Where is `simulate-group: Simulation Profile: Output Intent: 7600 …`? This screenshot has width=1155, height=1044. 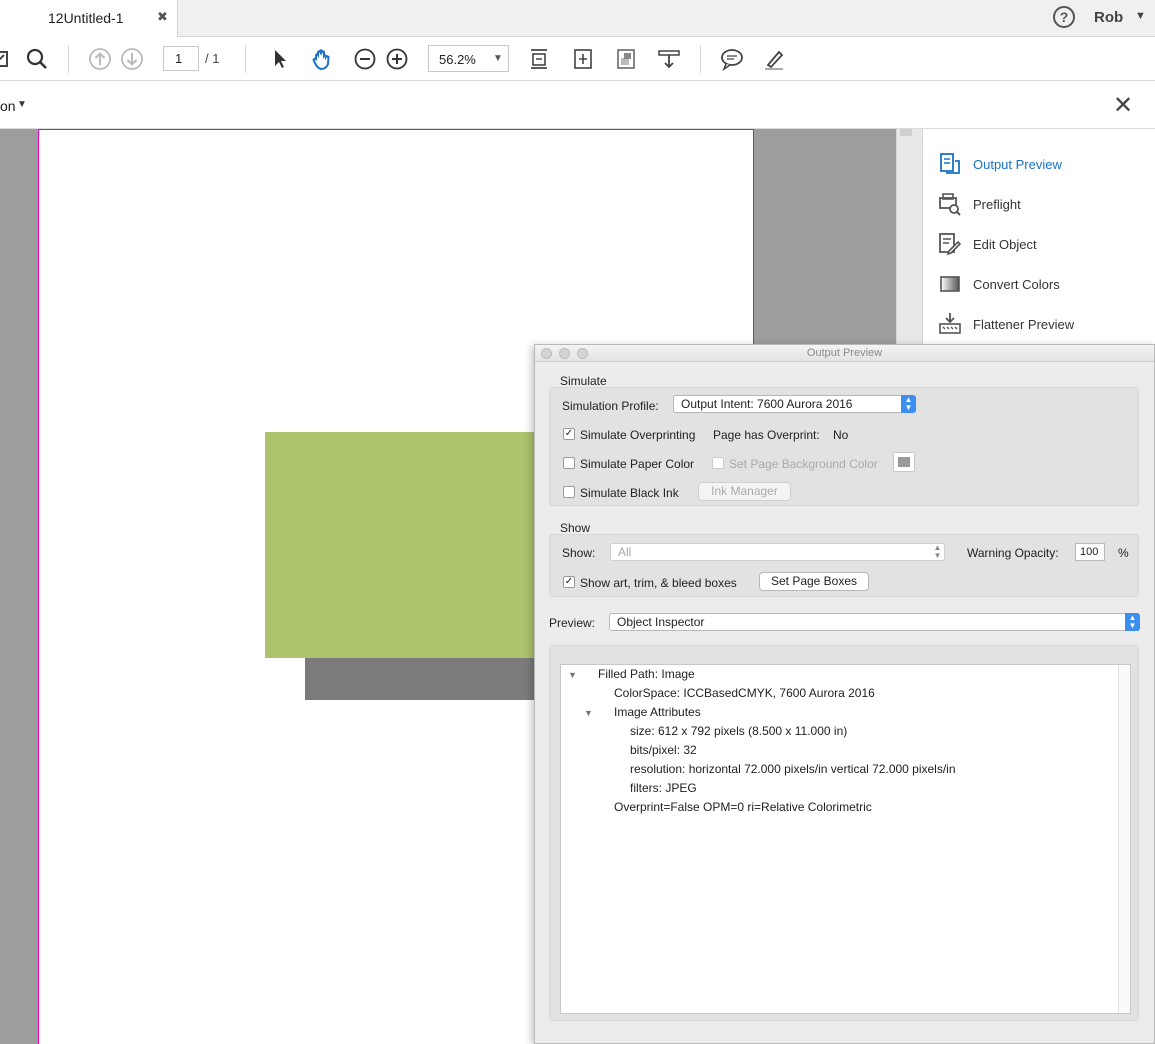 simulate-group: Simulation Profile: Output Intent: 7600 … is located at coordinates (844, 446).